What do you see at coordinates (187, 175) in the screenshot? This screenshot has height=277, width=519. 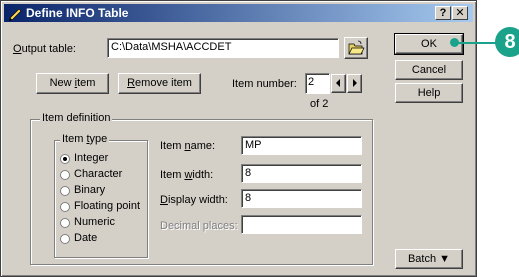 I see `item-width-label: Item width:` at bounding box center [187, 175].